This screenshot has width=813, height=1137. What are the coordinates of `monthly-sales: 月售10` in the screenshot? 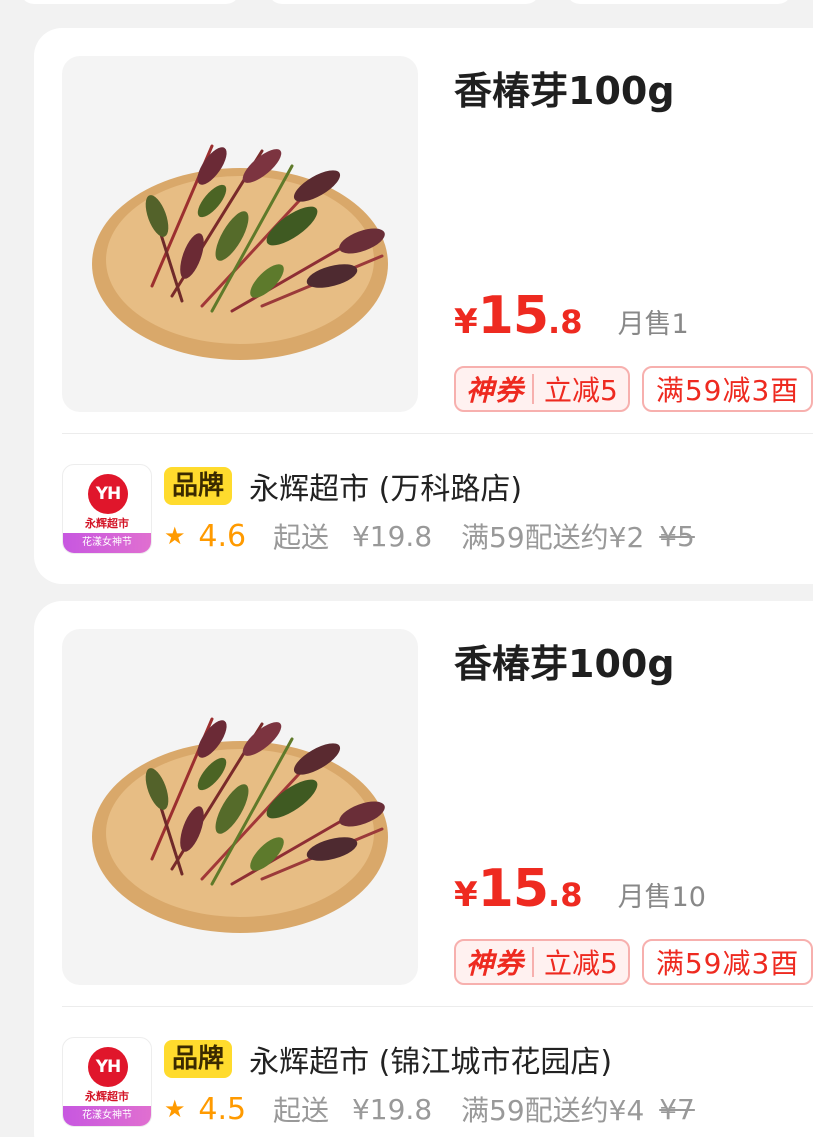 It's located at (661, 897).